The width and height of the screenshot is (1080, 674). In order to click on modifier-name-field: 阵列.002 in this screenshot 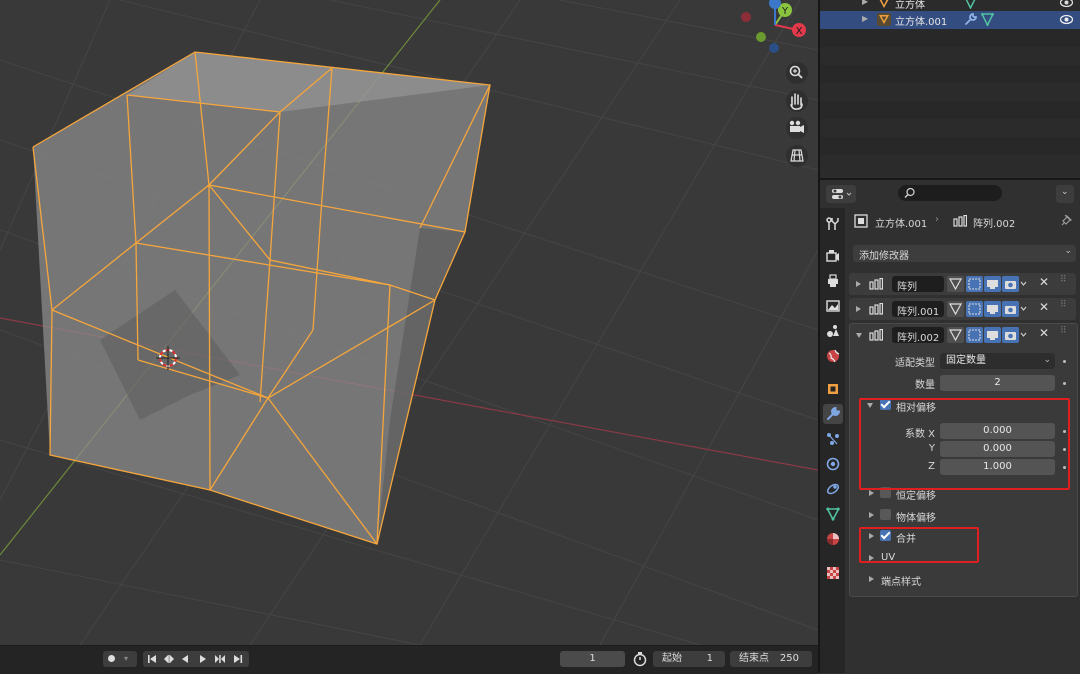, I will do `click(918, 335)`.